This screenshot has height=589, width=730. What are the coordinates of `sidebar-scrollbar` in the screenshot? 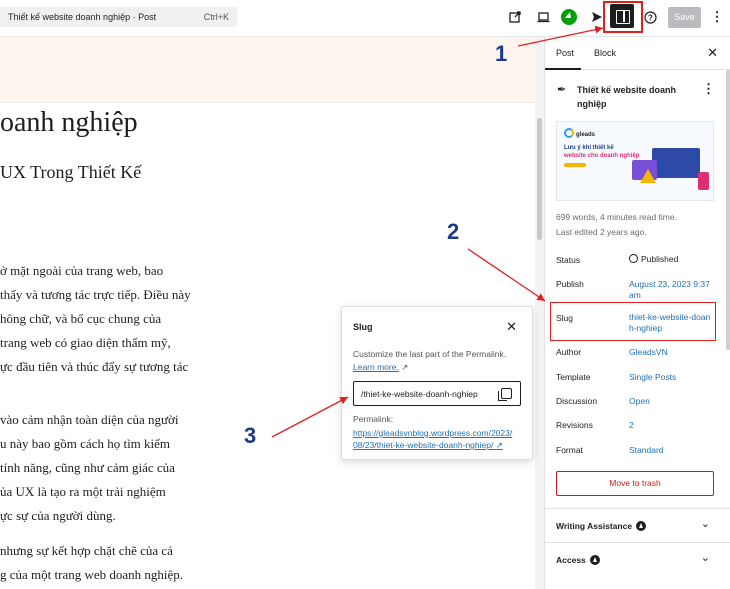 It's located at (728, 210).